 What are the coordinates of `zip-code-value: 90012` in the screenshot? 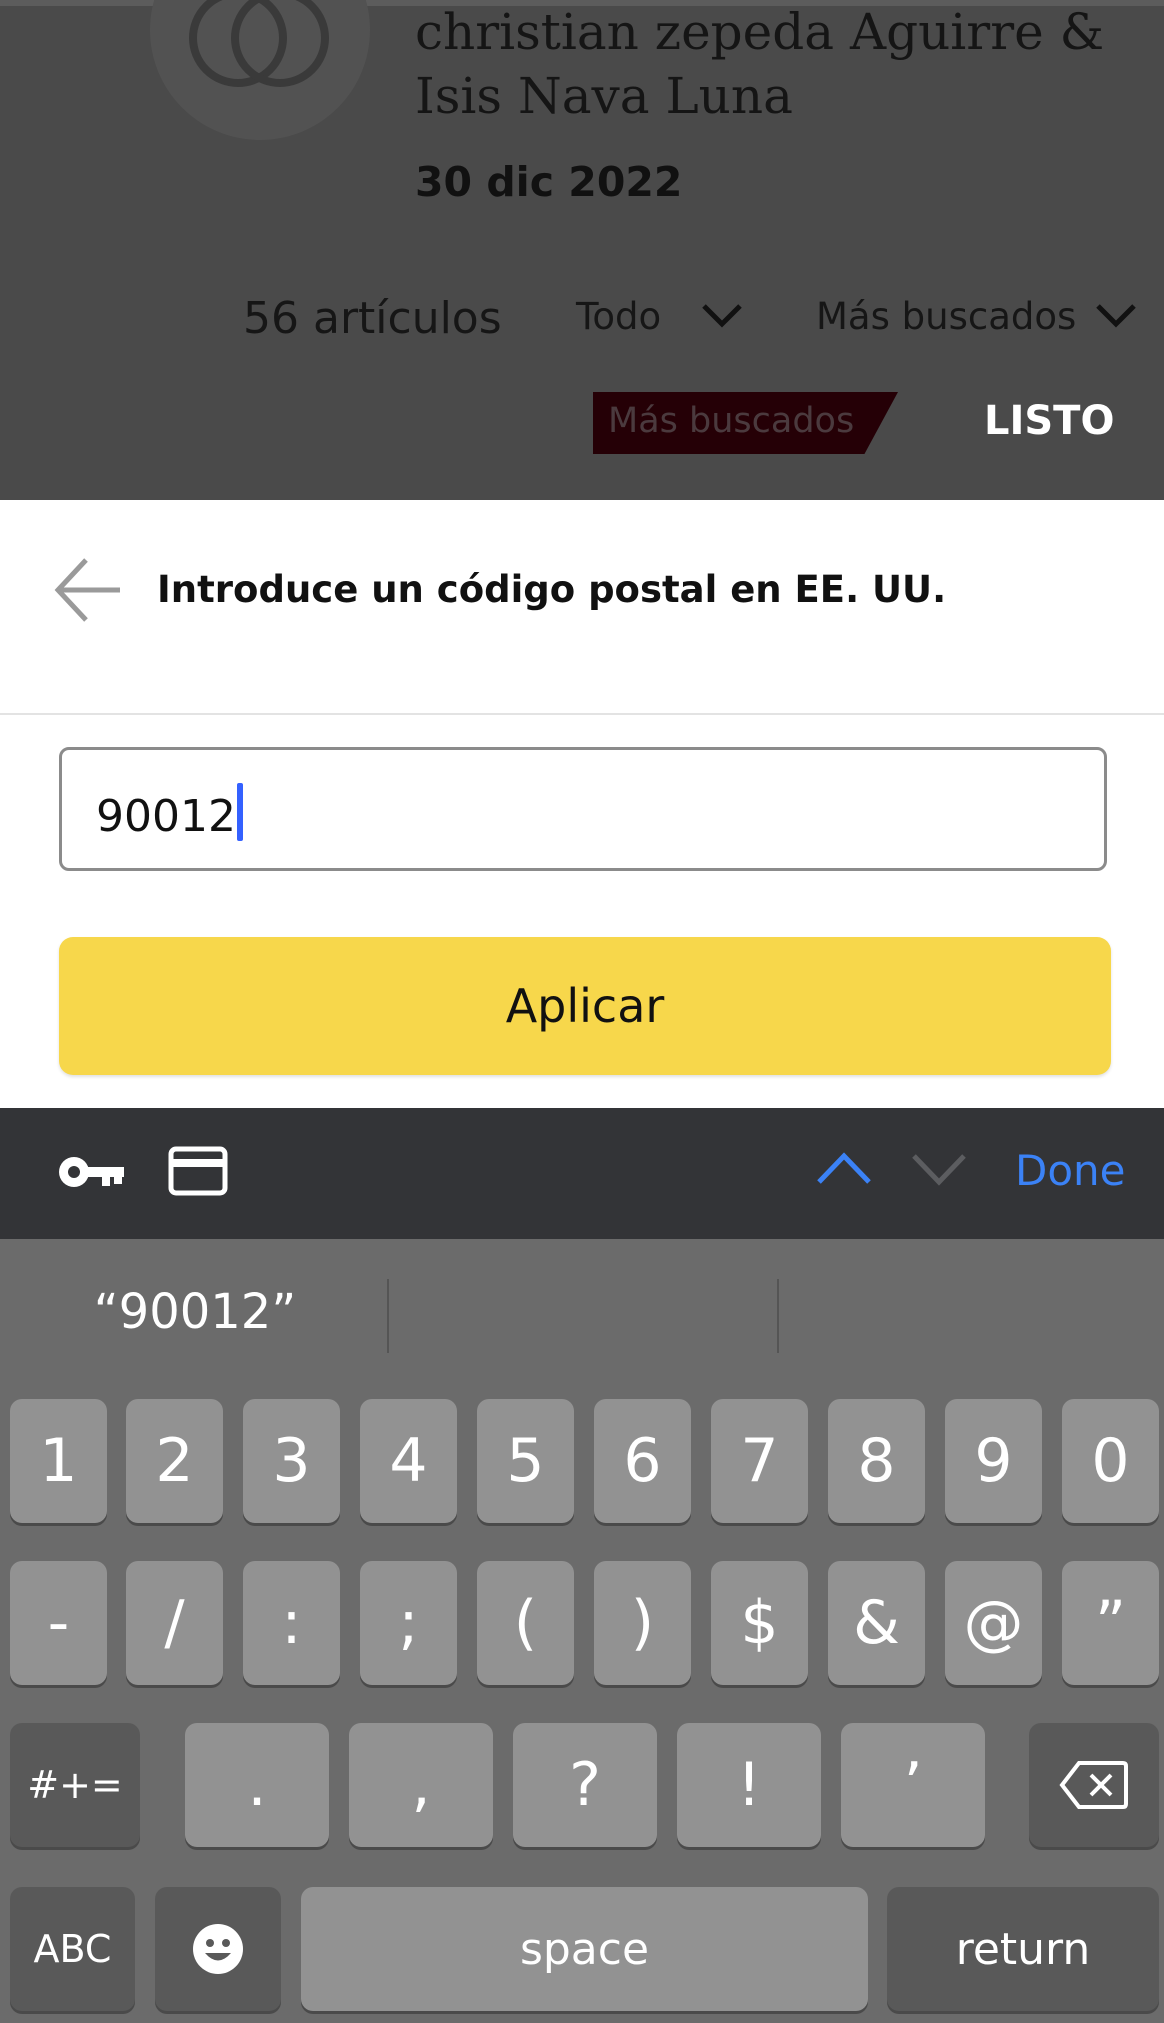 It's located at (169, 812).